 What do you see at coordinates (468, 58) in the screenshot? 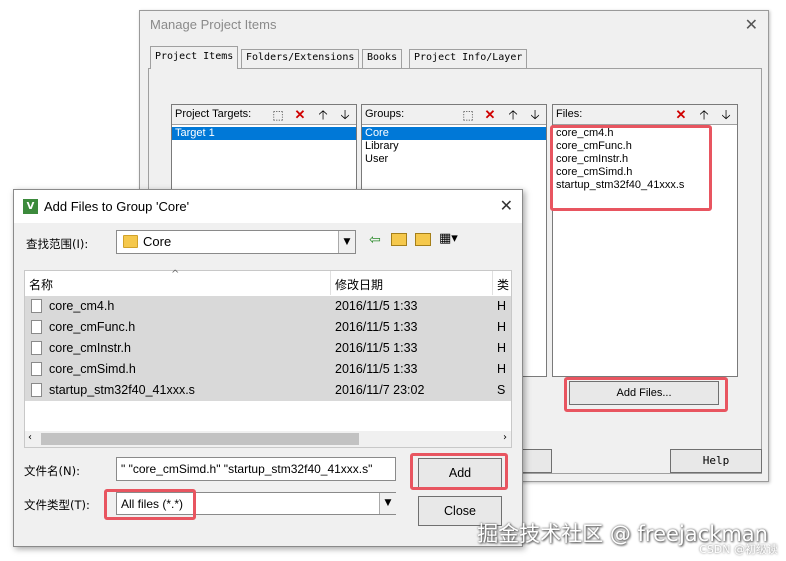
I see `tab-project-info-layer: Project Info/Layer` at bounding box center [468, 58].